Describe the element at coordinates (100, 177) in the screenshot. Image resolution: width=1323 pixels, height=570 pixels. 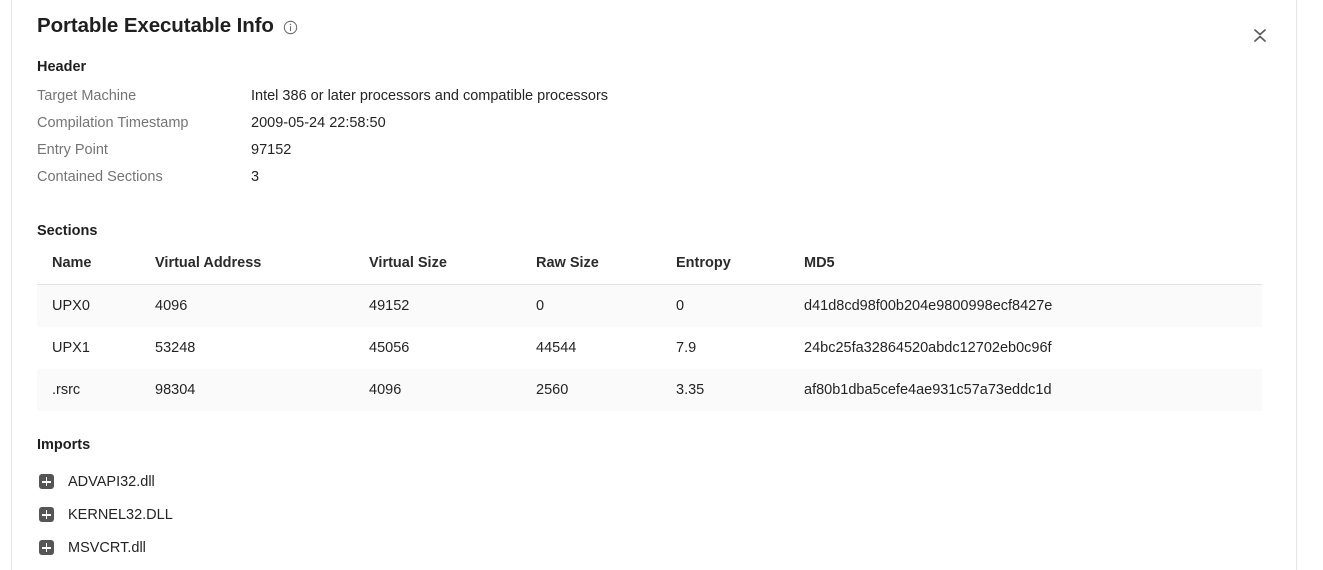
I see `field-label: Contained Sections` at that location.